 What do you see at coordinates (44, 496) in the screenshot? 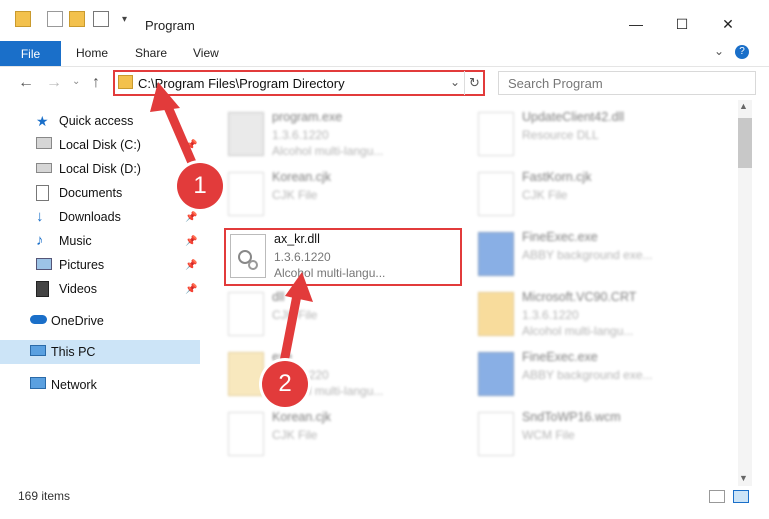
I see `item-count: 169 items` at bounding box center [44, 496].